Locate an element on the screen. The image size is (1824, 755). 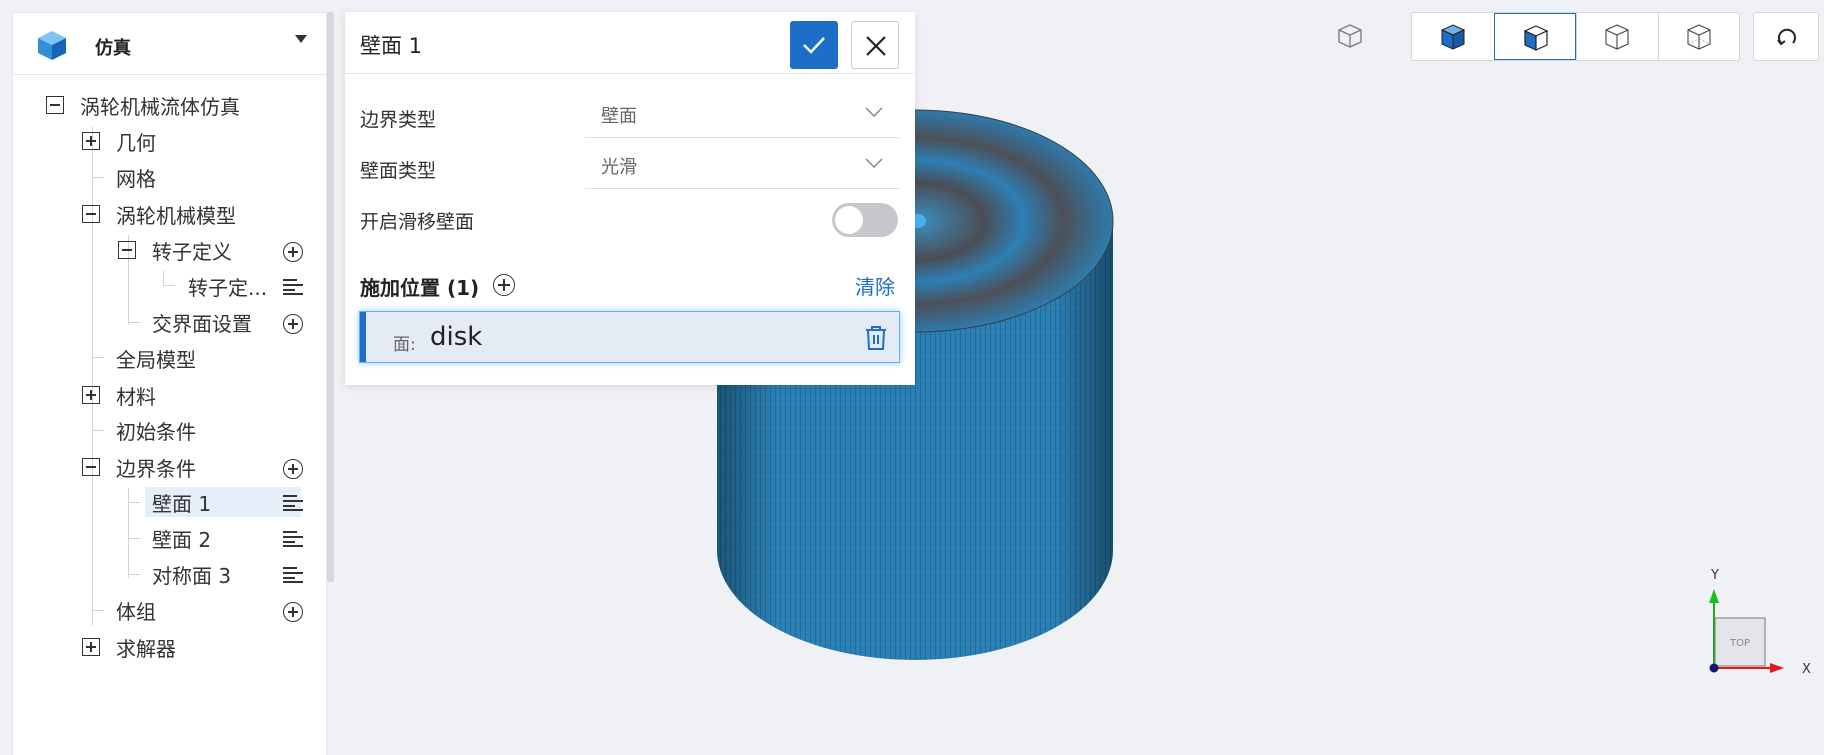
x-axis-label: X is located at coordinates (1806, 669).